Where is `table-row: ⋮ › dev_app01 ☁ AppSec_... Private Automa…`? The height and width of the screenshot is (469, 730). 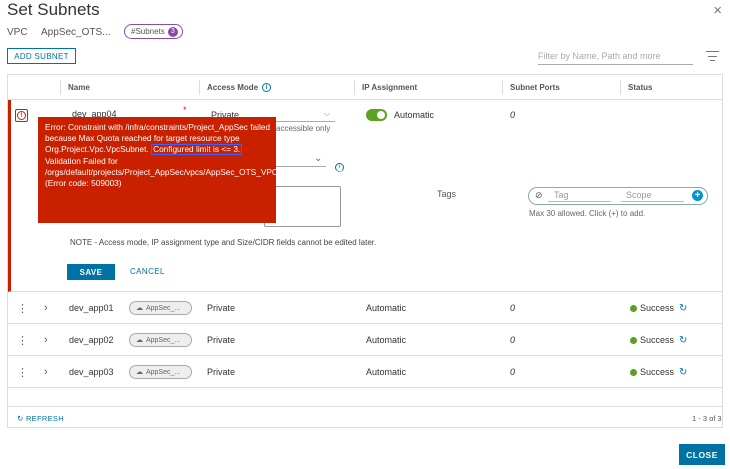
table-row: ⋮ › dev_app01 ☁ AppSec_... Private Automa… is located at coordinates (365, 308).